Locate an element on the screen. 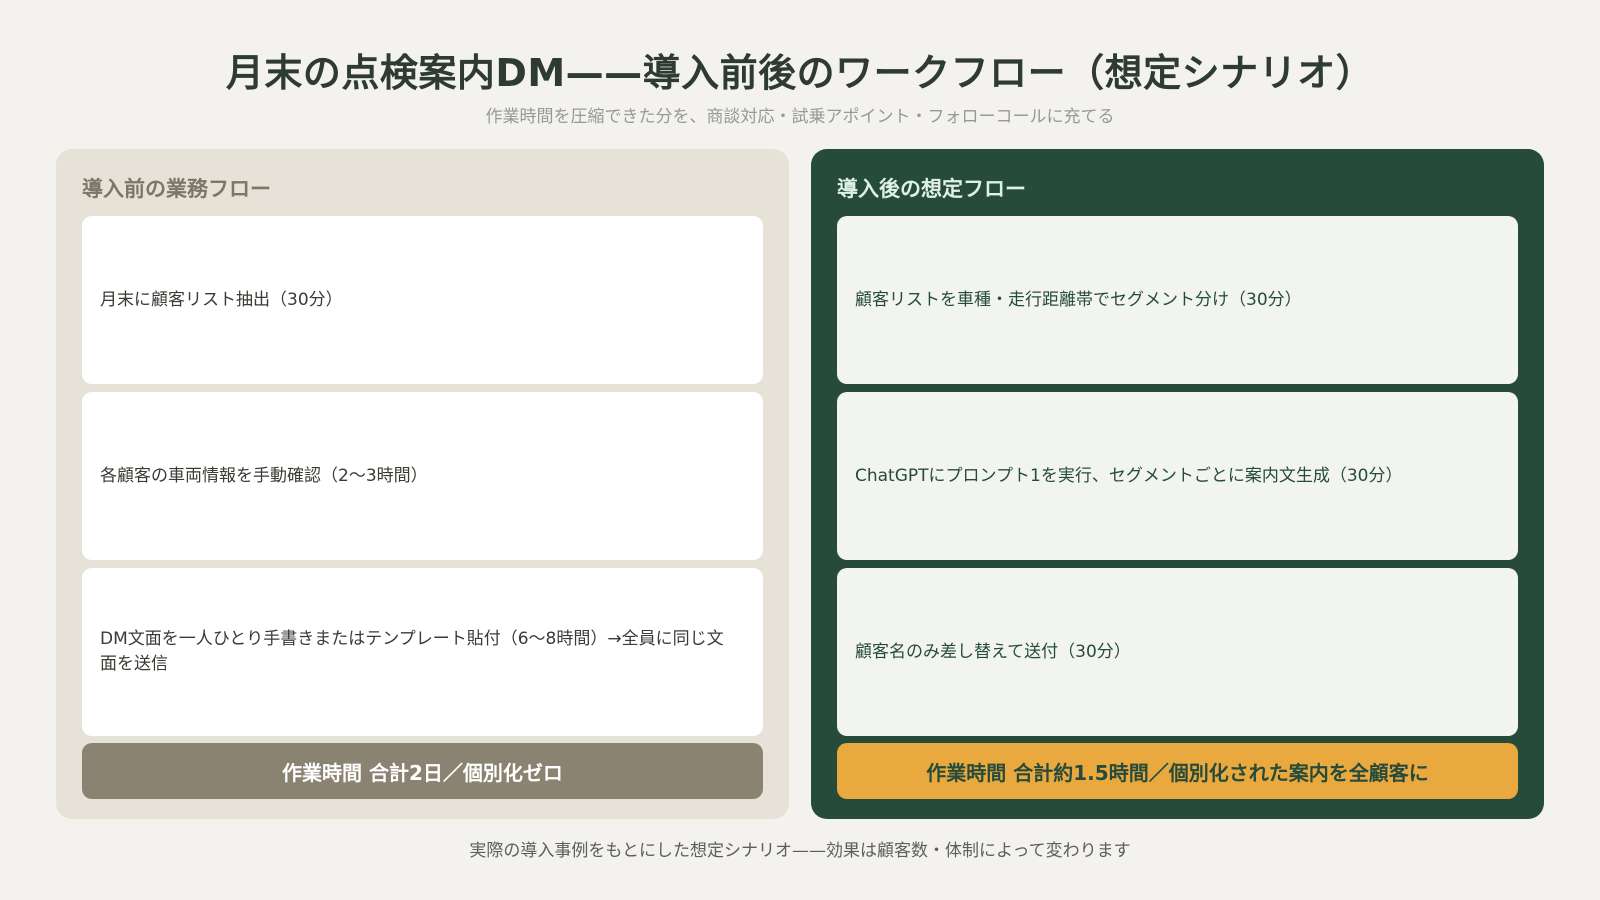 Image resolution: width=1600 pixels, height=900 pixels. after-step-2: ChatGPTにプロンプト1を実行、セグメントごとに案内文生成（30分） is located at coordinates (1177, 476).